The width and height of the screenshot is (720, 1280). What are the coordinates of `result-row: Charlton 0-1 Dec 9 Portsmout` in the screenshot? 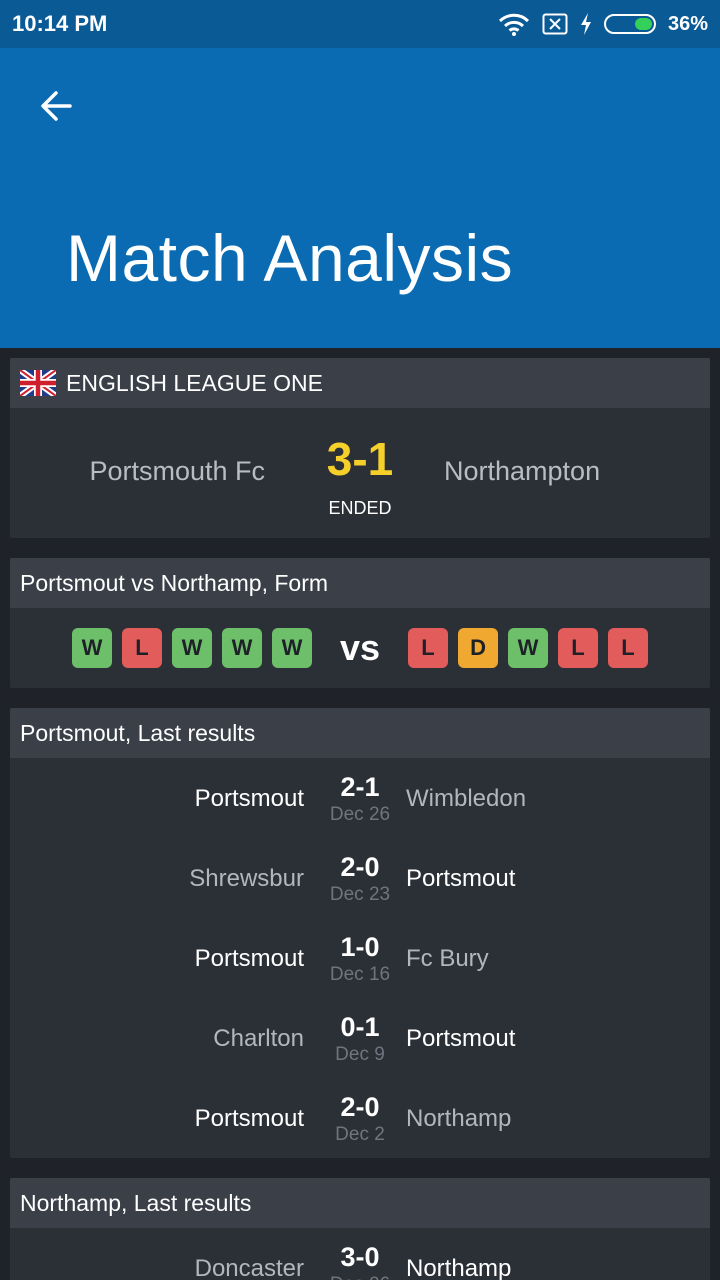 It's located at (360, 1038).